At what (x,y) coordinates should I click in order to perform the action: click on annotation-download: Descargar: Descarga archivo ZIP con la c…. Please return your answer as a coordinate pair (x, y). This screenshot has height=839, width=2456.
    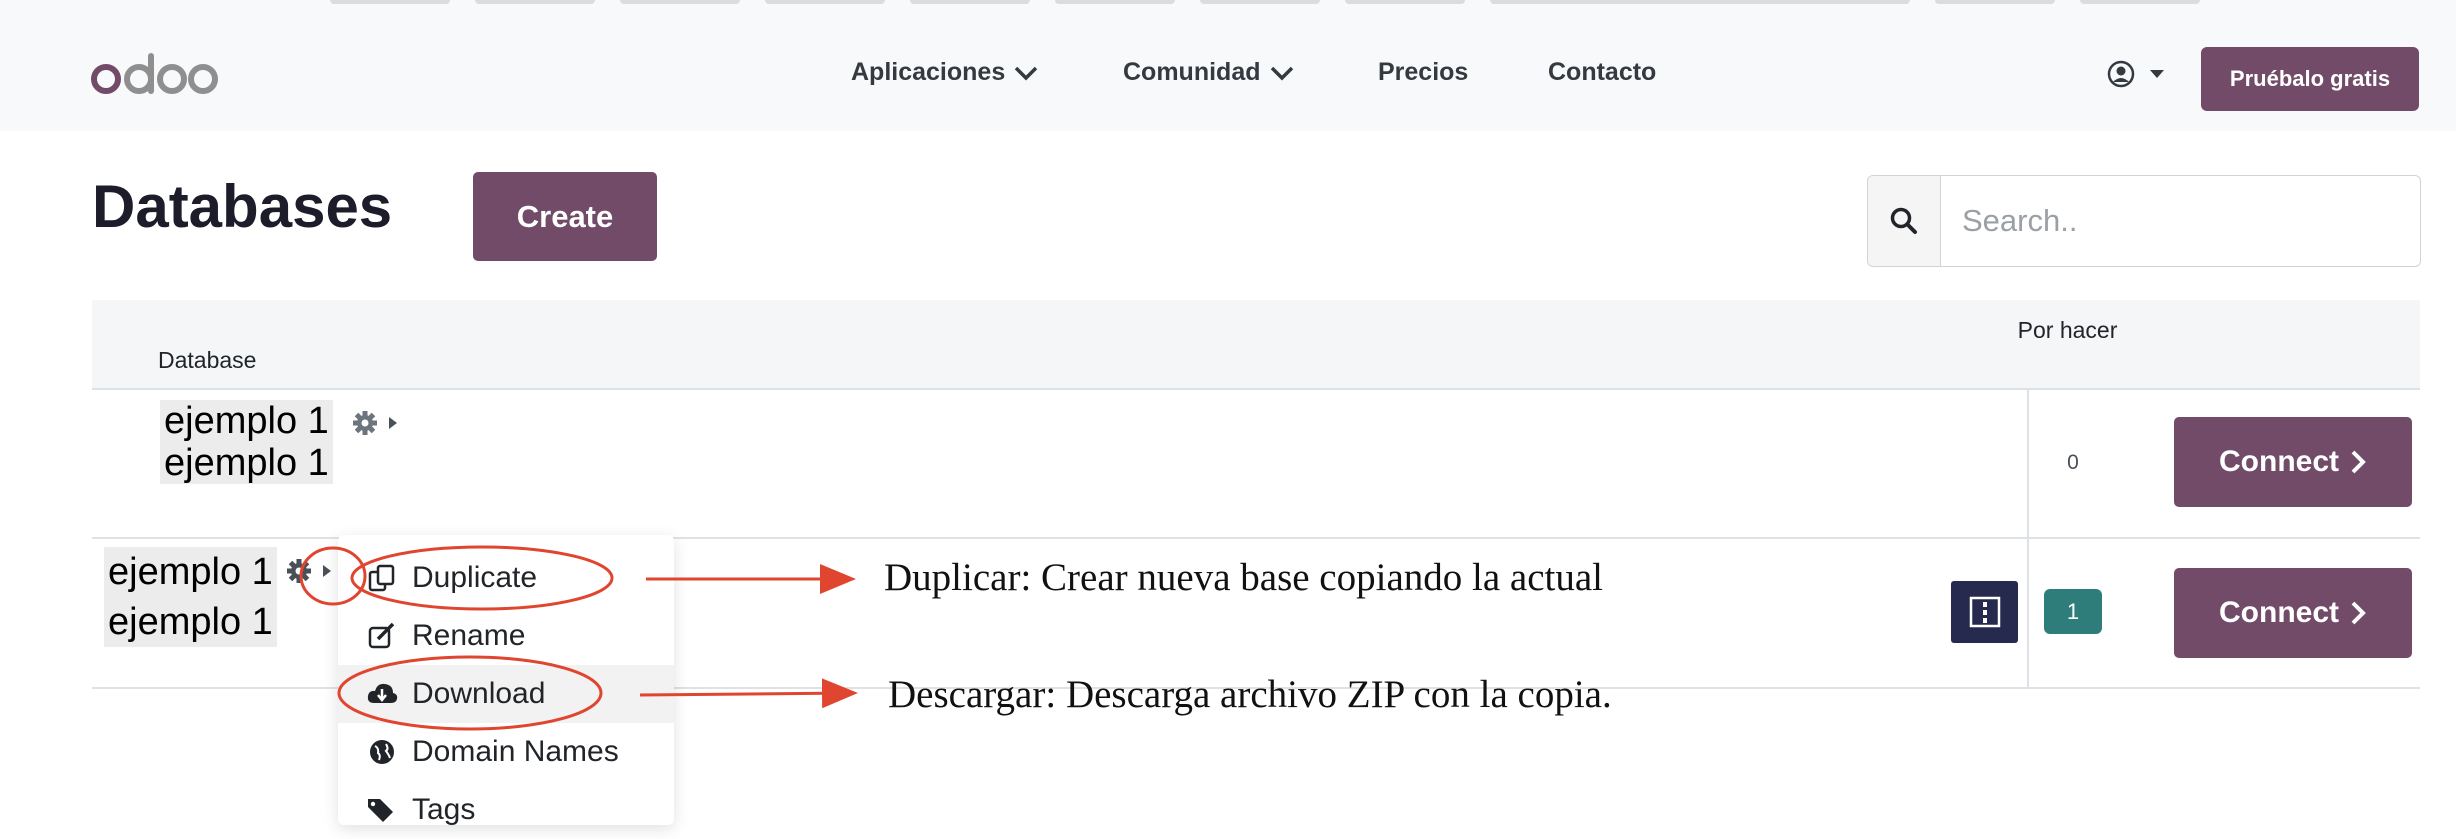
    Looking at the image, I should click on (1250, 694).